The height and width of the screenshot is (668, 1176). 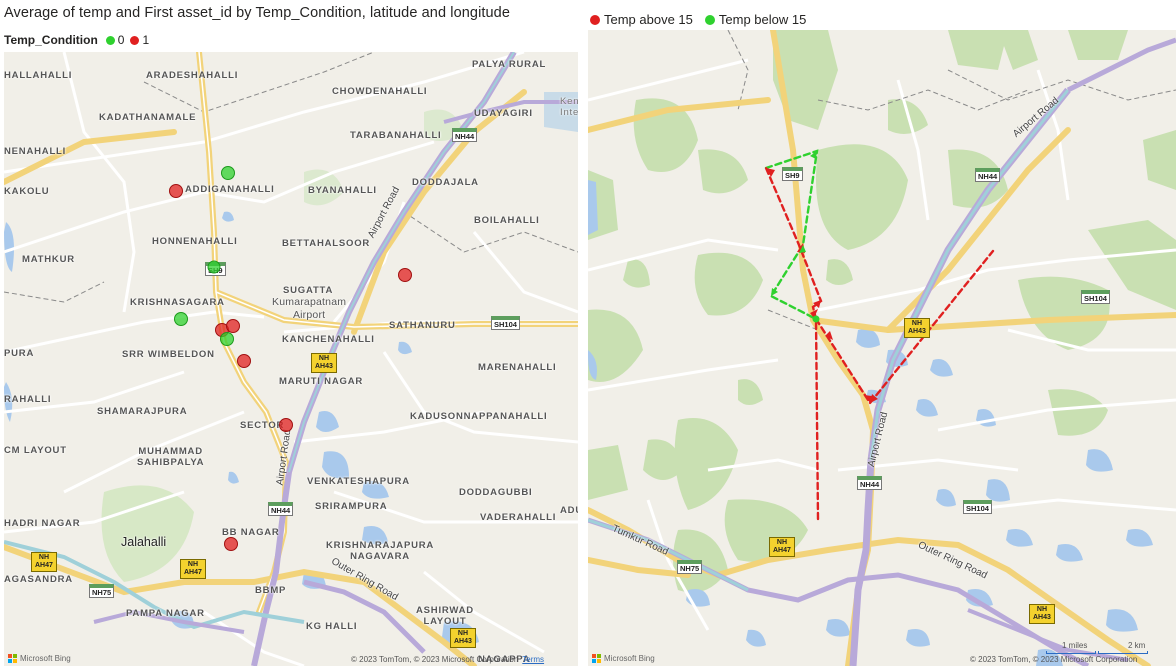 What do you see at coordinates (326, 243) in the screenshot?
I see `place-label: BETTAHALSOOR` at bounding box center [326, 243].